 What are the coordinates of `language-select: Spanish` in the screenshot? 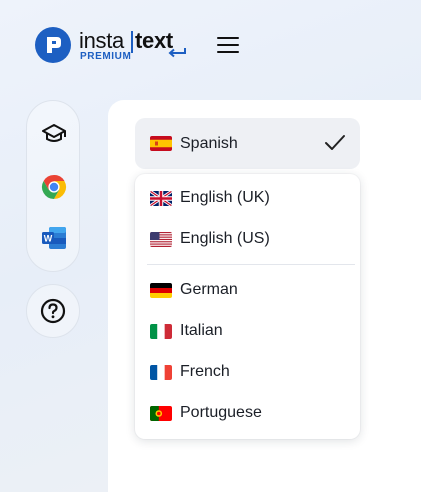 It's located at (247, 143).